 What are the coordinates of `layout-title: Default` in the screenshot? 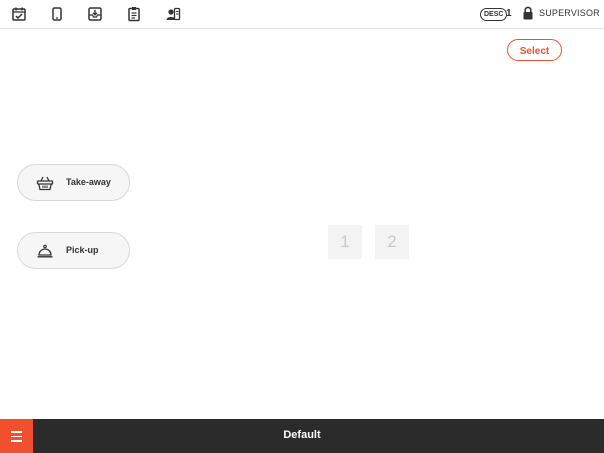 It's located at (302, 435).